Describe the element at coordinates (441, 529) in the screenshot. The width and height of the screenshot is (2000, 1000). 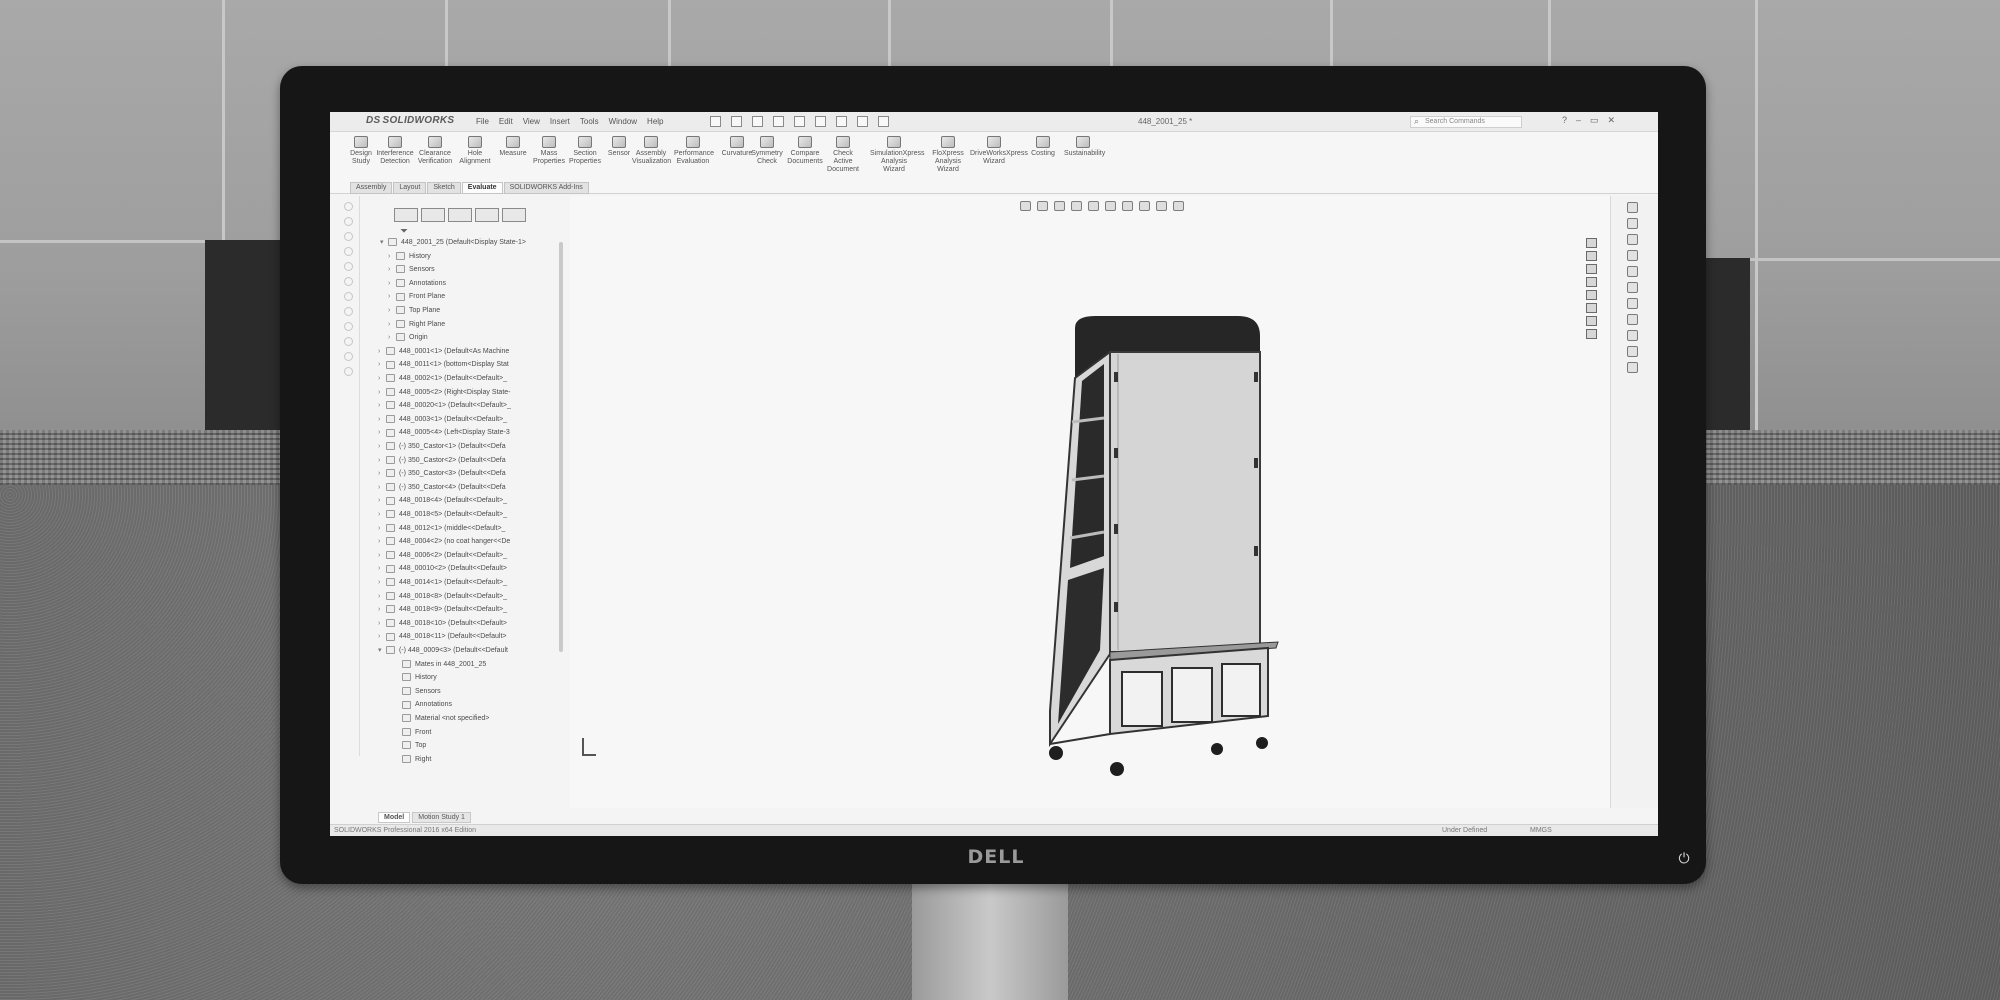
I see `tree-item: › 448_0012<1> (middle<<Default>_` at that location.